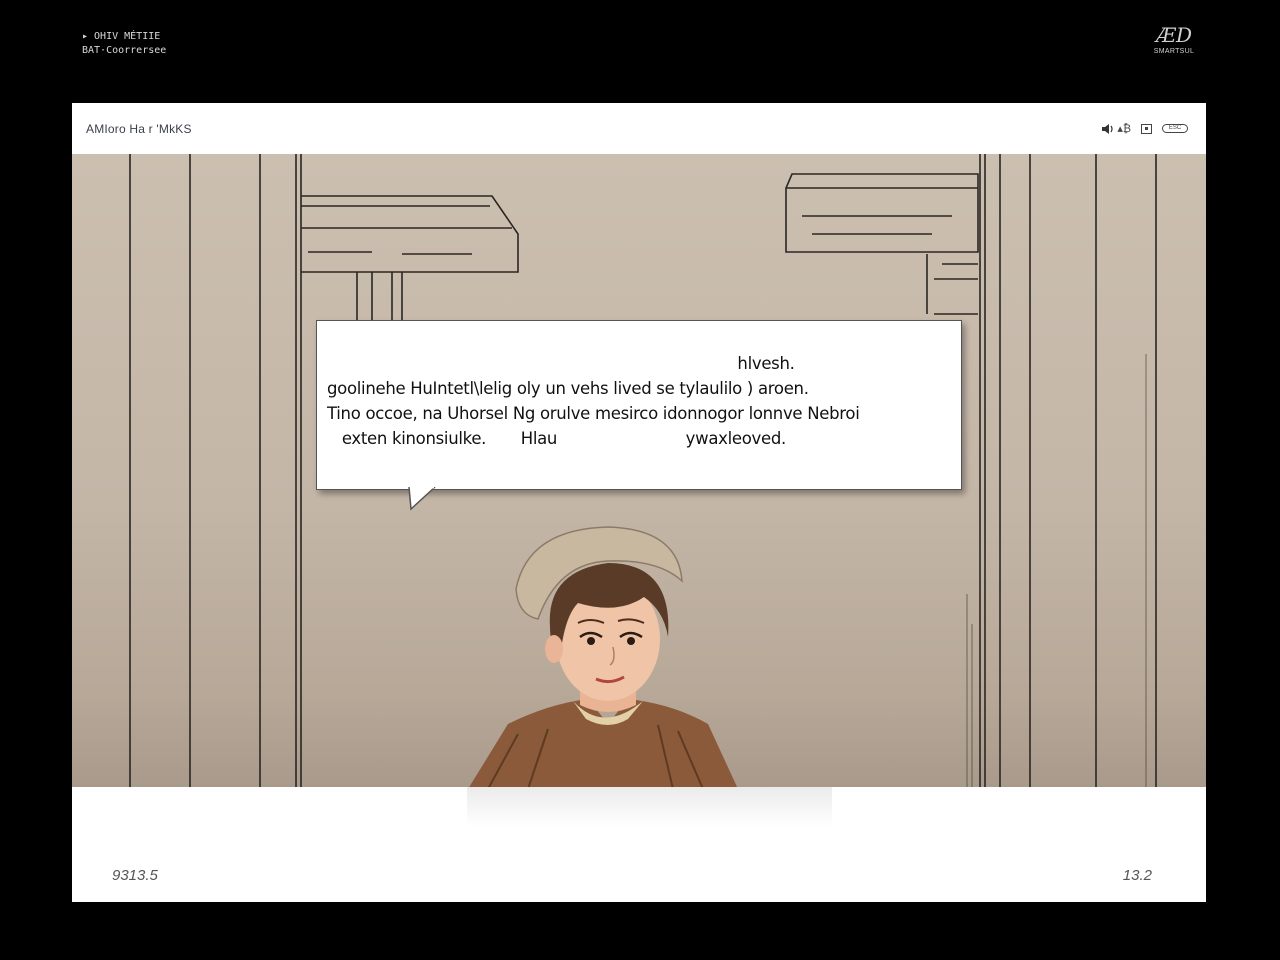 This screenshot has width=1280, height=960. I want to click on game-title: AMIoro Ha r 'MkKS, so click(139, 128).